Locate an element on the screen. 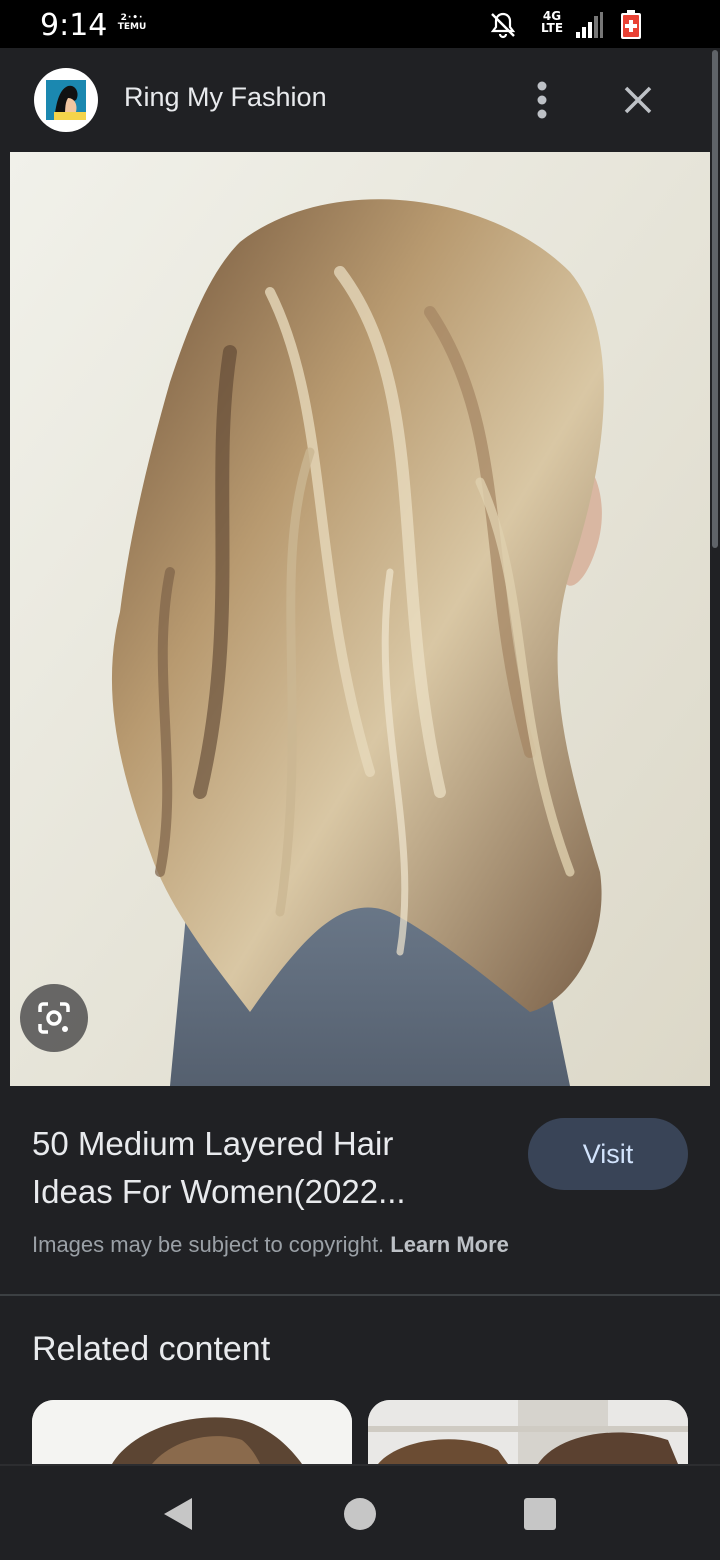 The width and height of the screenshot is (720, 1560). signal-icon is located at coordinates (589, 25).